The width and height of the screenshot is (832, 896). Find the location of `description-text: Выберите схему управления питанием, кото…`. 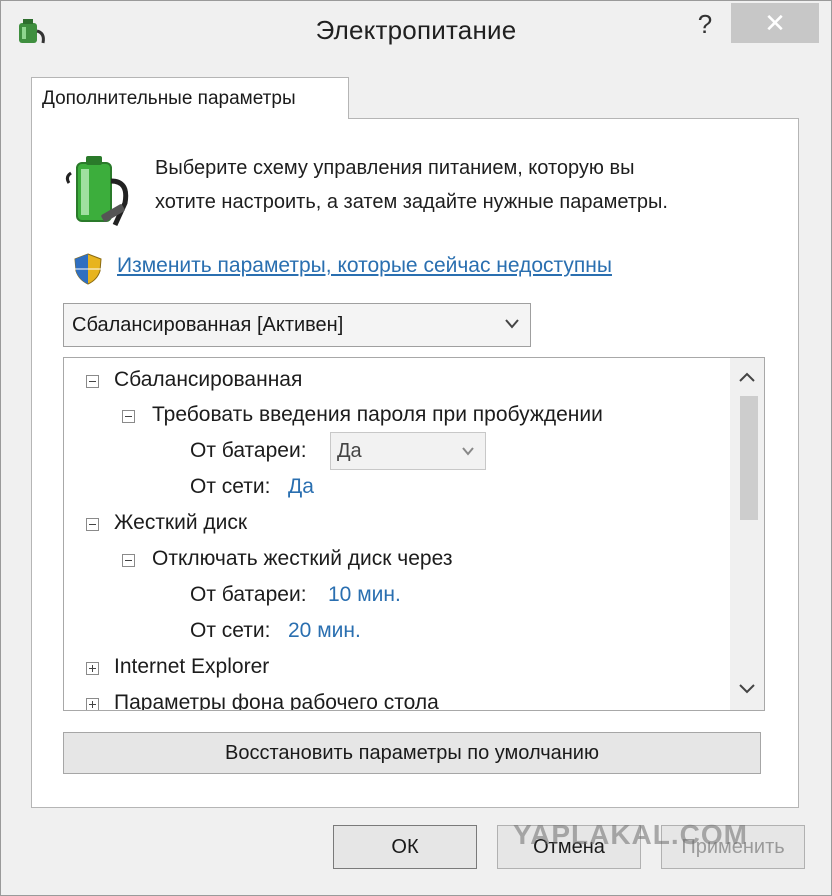

description-text: Выберите схему управления питанием, кото… is located at coordinates (475, 185).